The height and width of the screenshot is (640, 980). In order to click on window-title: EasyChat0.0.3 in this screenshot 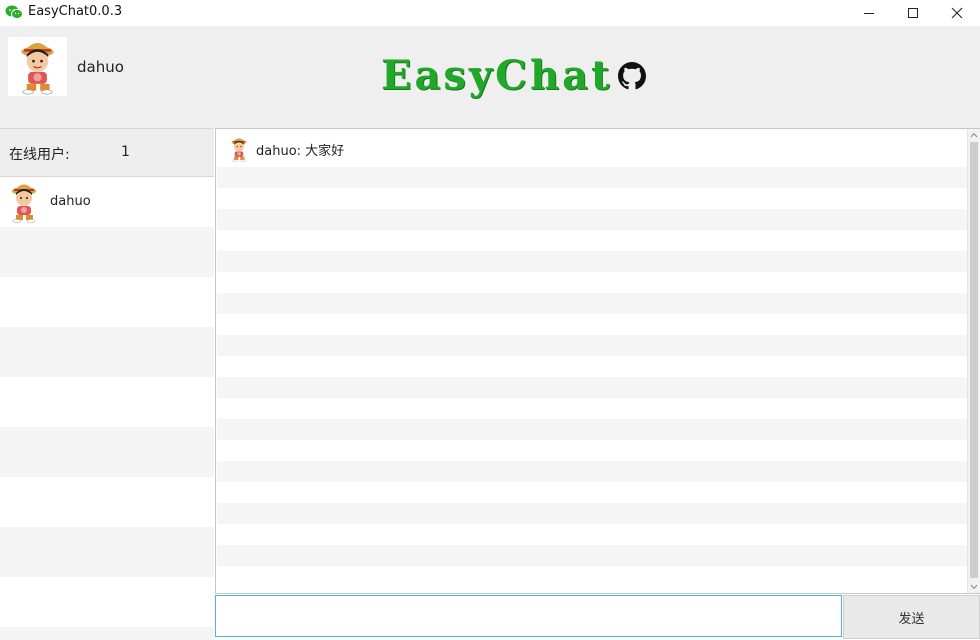, I will do `click(75, 11)`.